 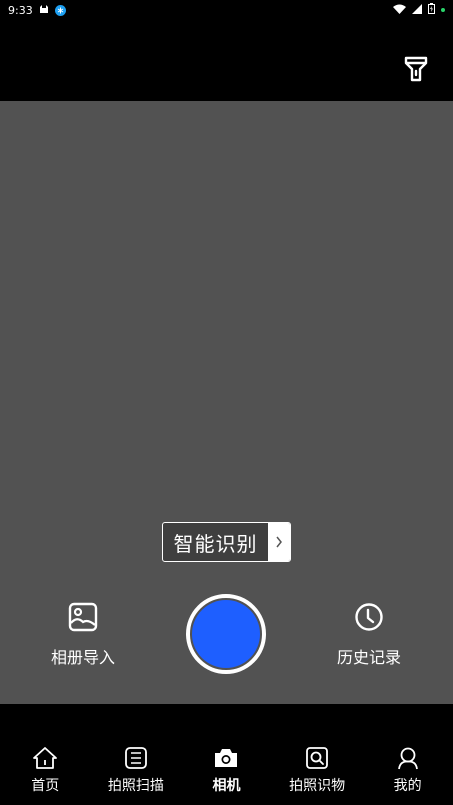 What do you see at coordinates (416, 69) in the screenshot?
I see `flashlight-icon` at bounding box center [416, 69].